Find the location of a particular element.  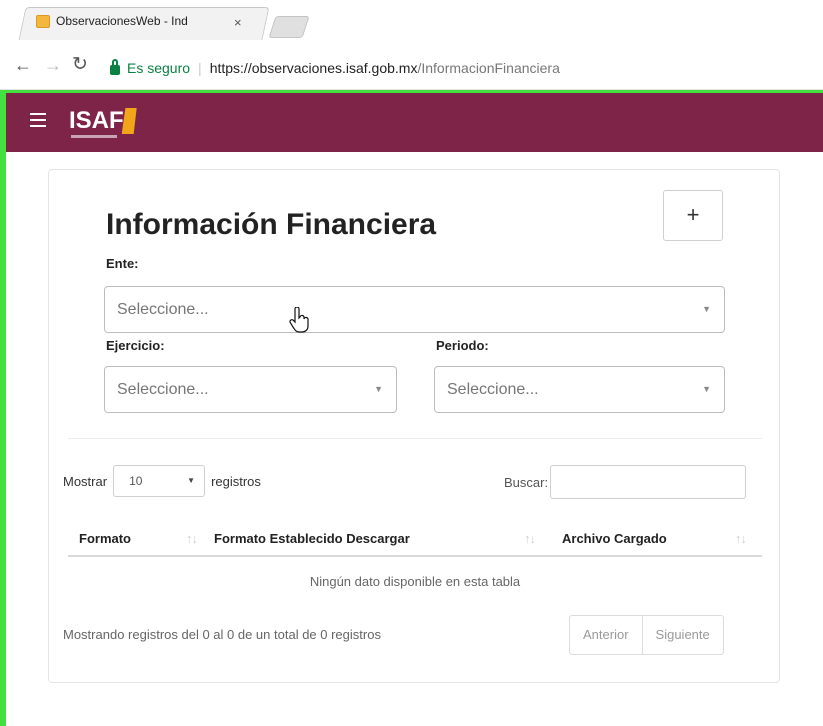

logo-tagline is located at coordinates (94, 136).